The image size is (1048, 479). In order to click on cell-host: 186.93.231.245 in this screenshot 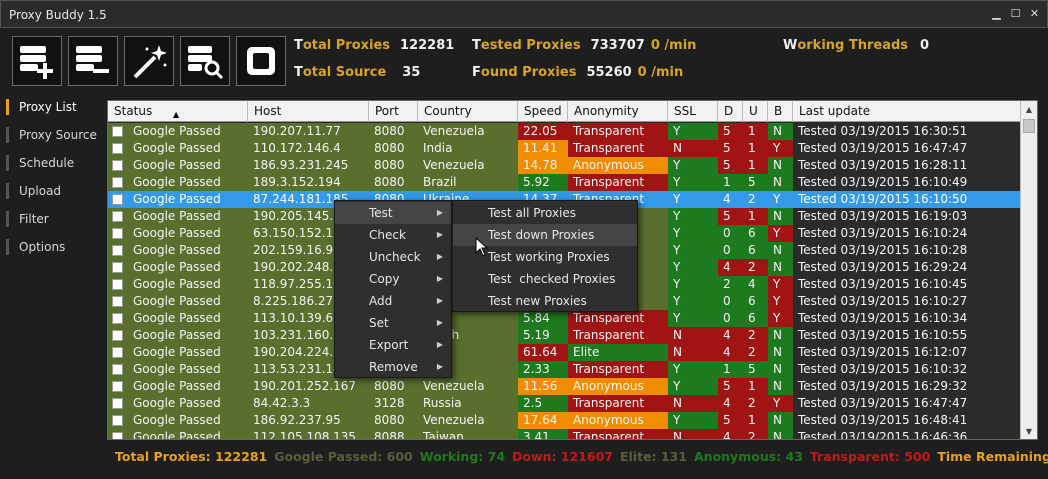, I will do `click(308, 165)`.